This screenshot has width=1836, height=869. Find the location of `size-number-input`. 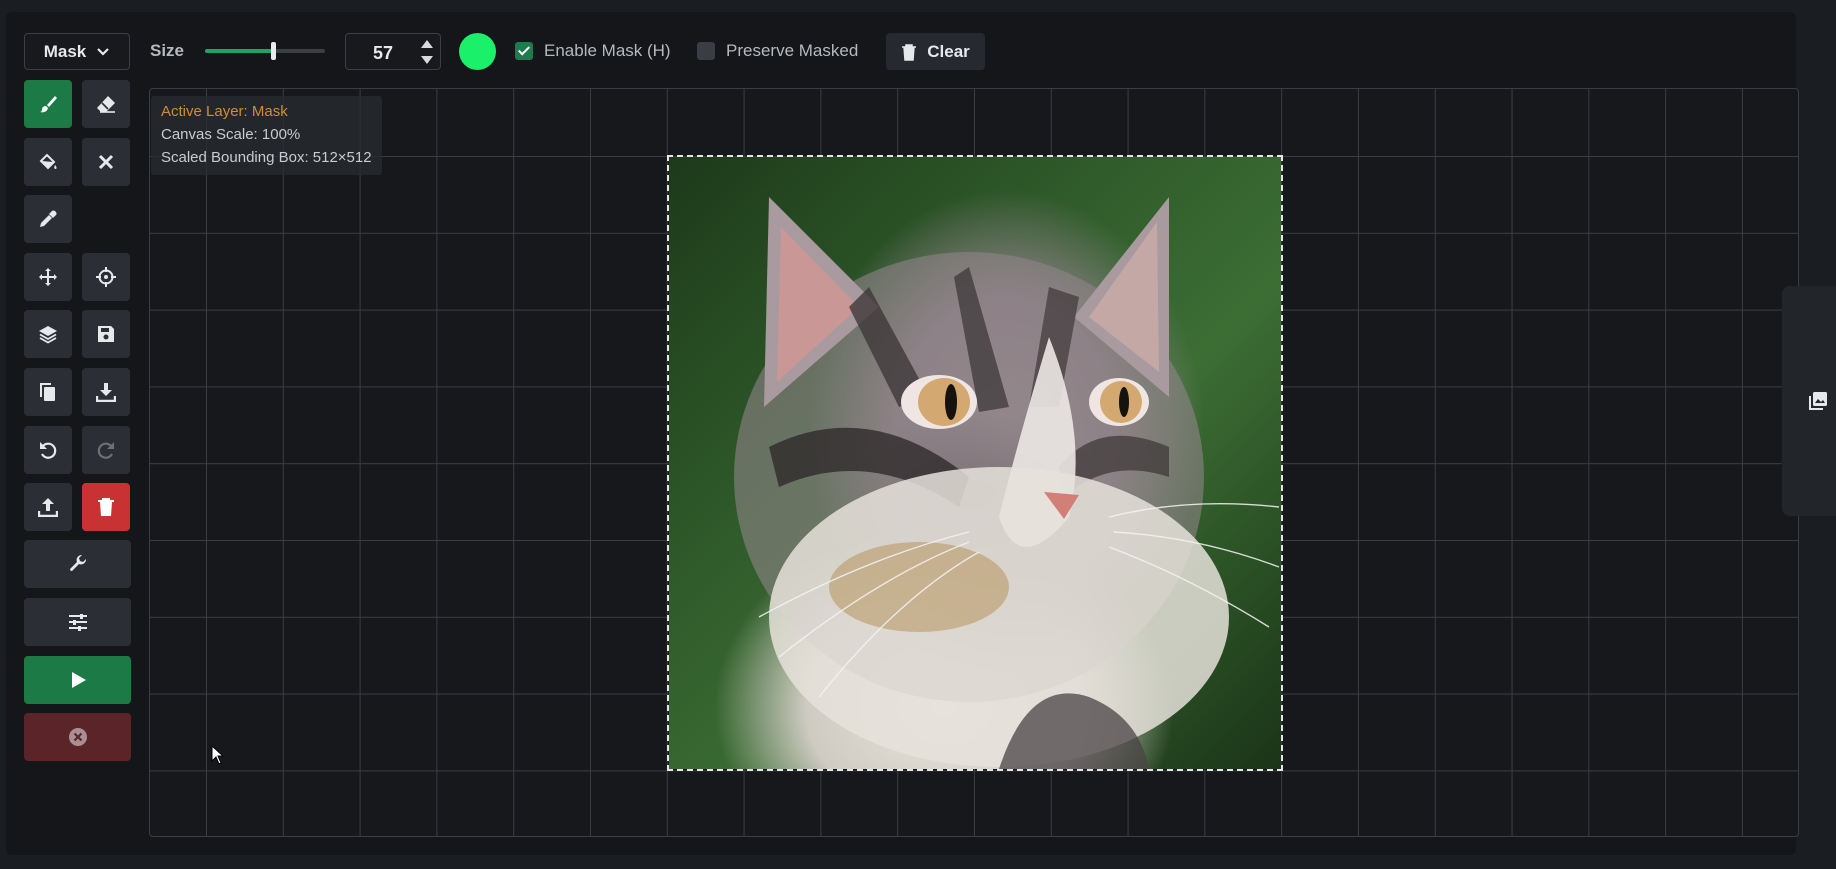

size-number-input is located at coordinates (393, 51).